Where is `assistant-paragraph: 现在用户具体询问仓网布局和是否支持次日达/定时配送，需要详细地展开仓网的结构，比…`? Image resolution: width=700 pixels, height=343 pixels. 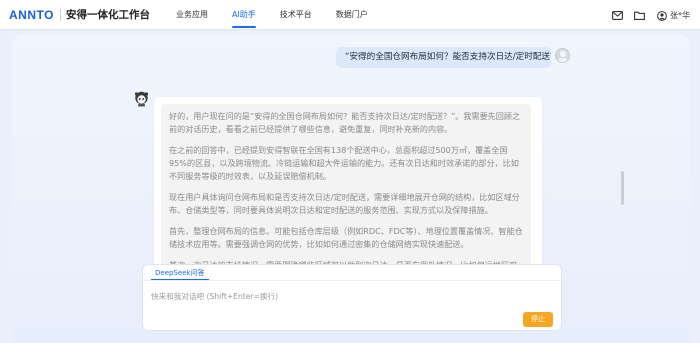 assistant-paragraph: 现在用户具体询问仓网布局和是否支持次日达/定时配送，需要详细地展开仓网的结构，比… is located at coordinates (344, 203).